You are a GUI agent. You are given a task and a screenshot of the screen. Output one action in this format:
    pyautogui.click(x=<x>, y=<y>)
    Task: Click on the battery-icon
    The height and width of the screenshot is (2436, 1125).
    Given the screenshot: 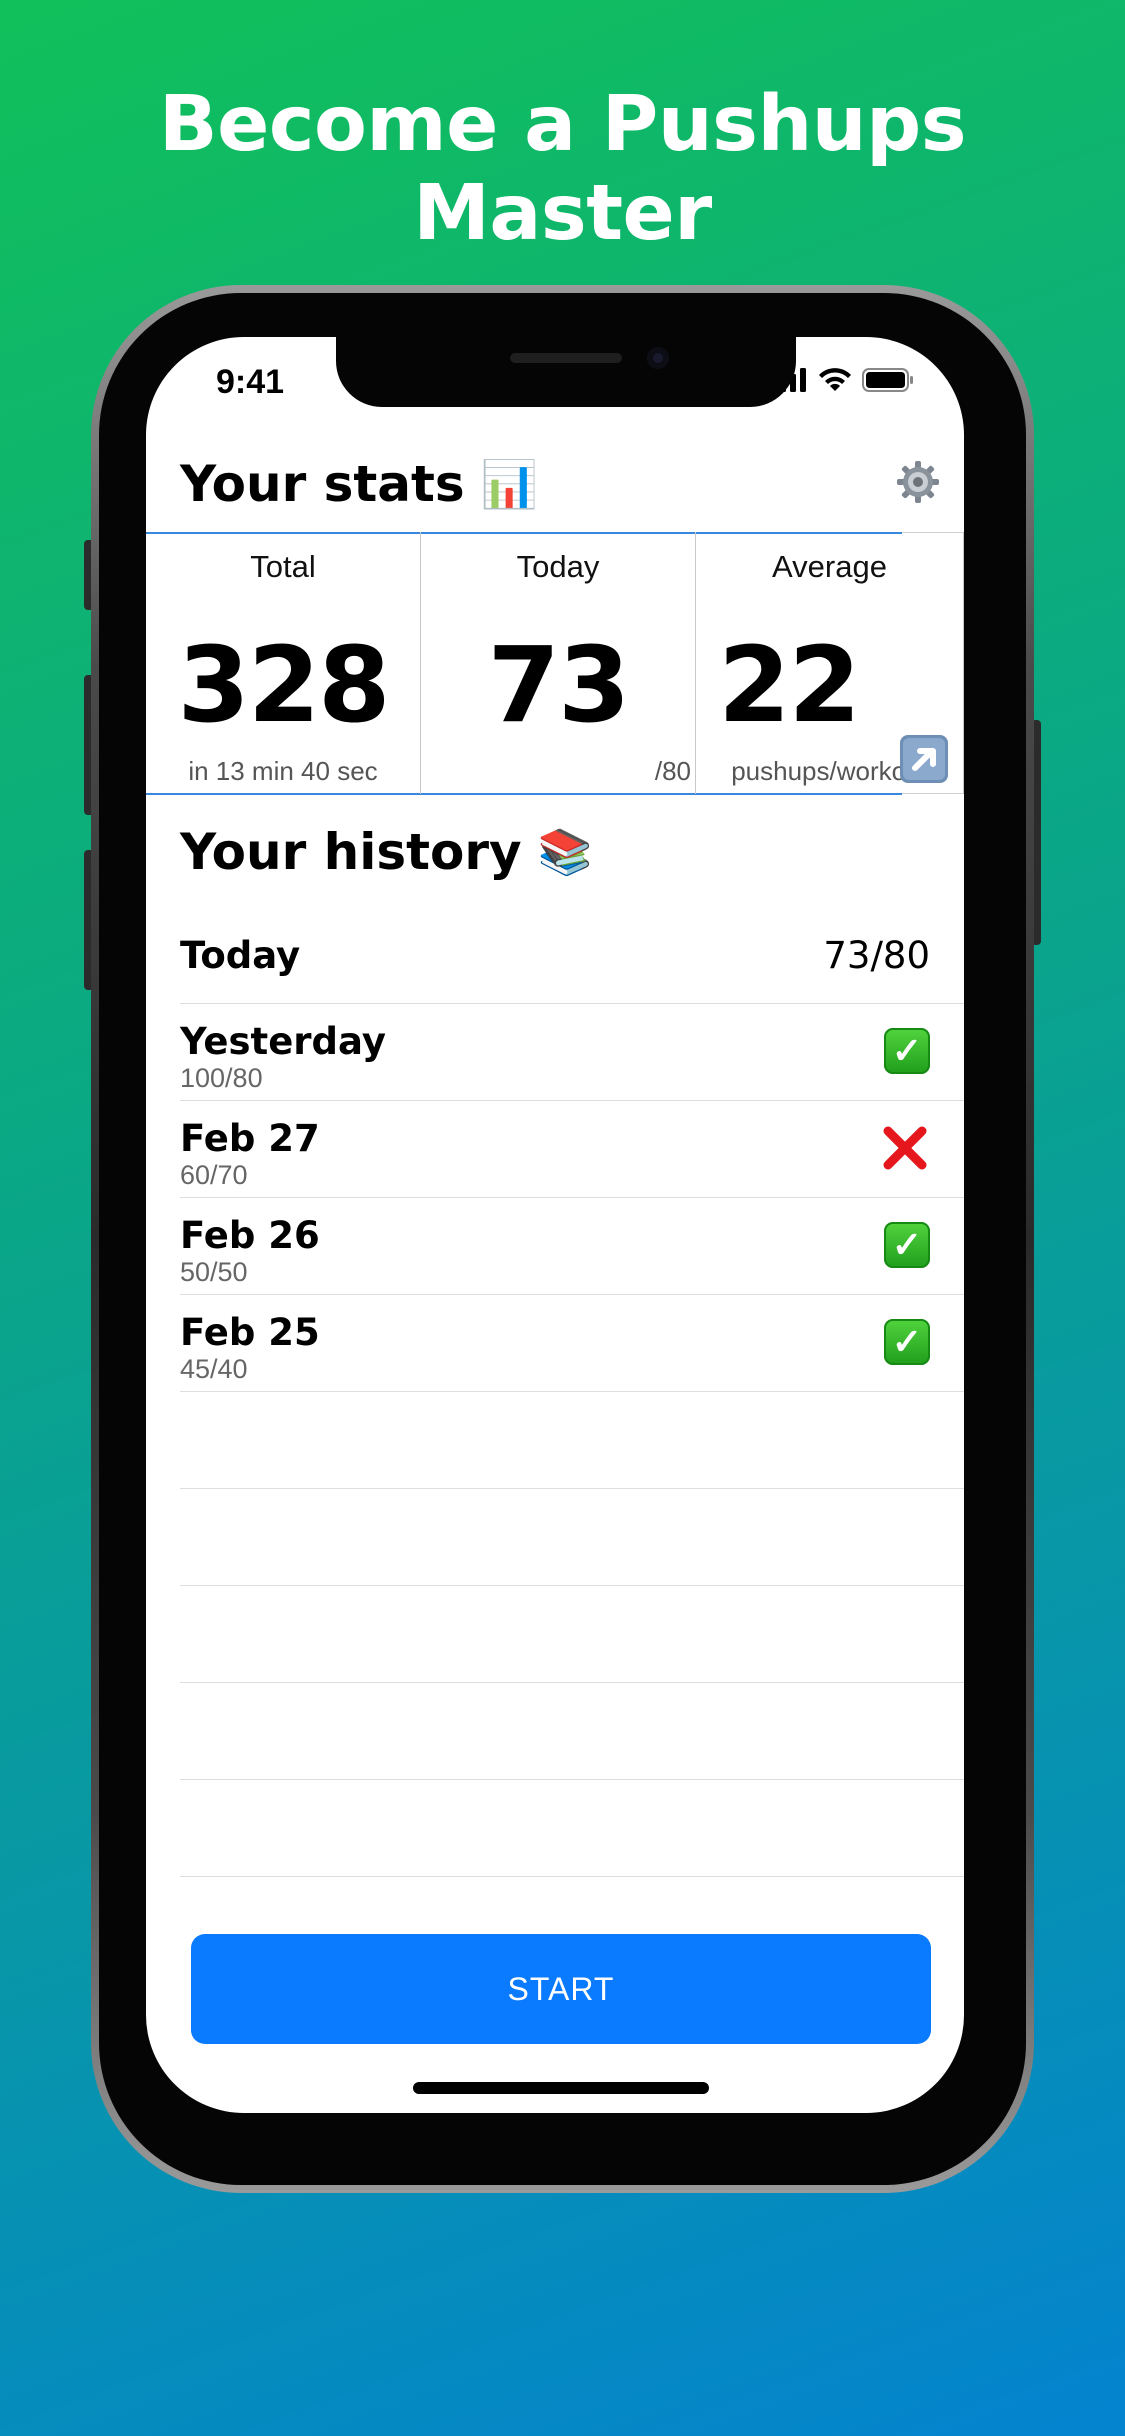 What is the action you would take?
    pyautogui.click(x=887, y=380)
    